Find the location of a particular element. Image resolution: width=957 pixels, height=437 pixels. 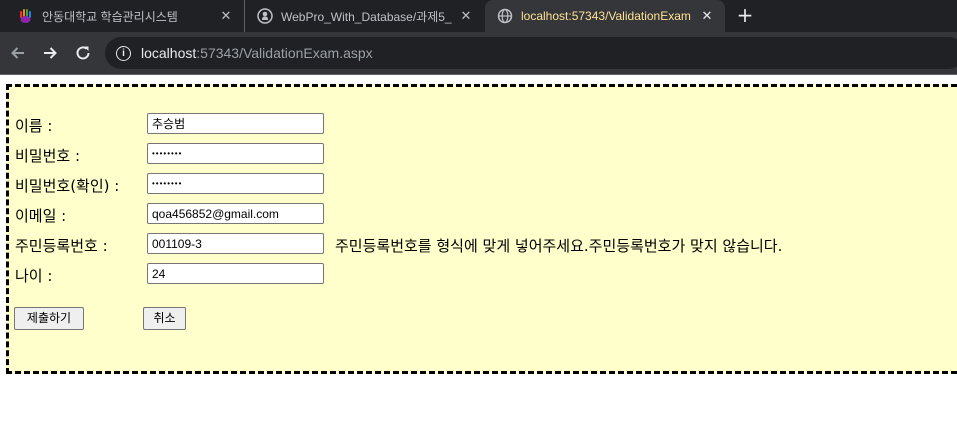

age-row: 나이 : is located at coordinates (465, 274).